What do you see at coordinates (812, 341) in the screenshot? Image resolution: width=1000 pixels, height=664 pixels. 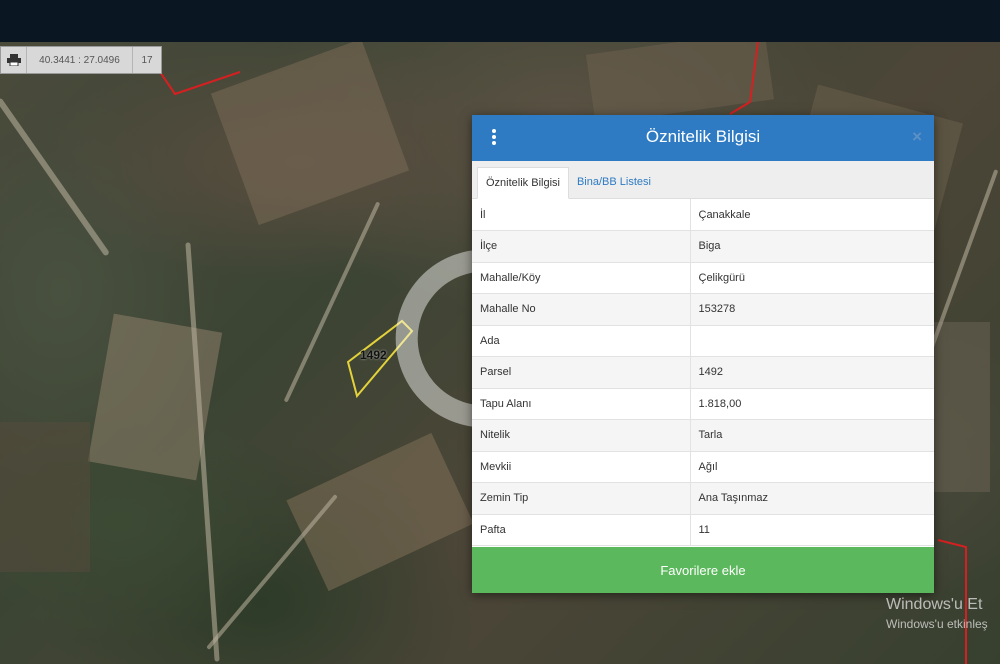 I see `attribute-value` at bounding box center [812, 341].